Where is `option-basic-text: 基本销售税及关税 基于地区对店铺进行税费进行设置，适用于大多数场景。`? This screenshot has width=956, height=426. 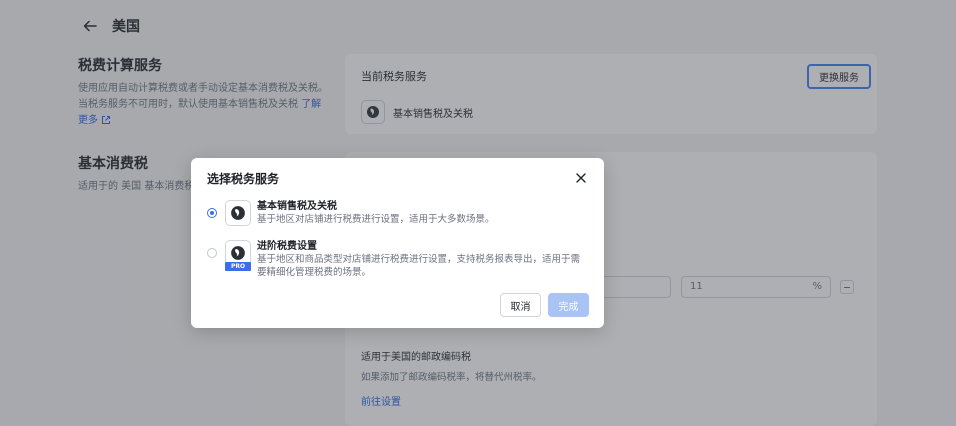 option-basic-text: 基本销售税及关税 基于地区对店铺进行税费进行设置，适用于大多数场景。 is located at coordinates (422, 213).